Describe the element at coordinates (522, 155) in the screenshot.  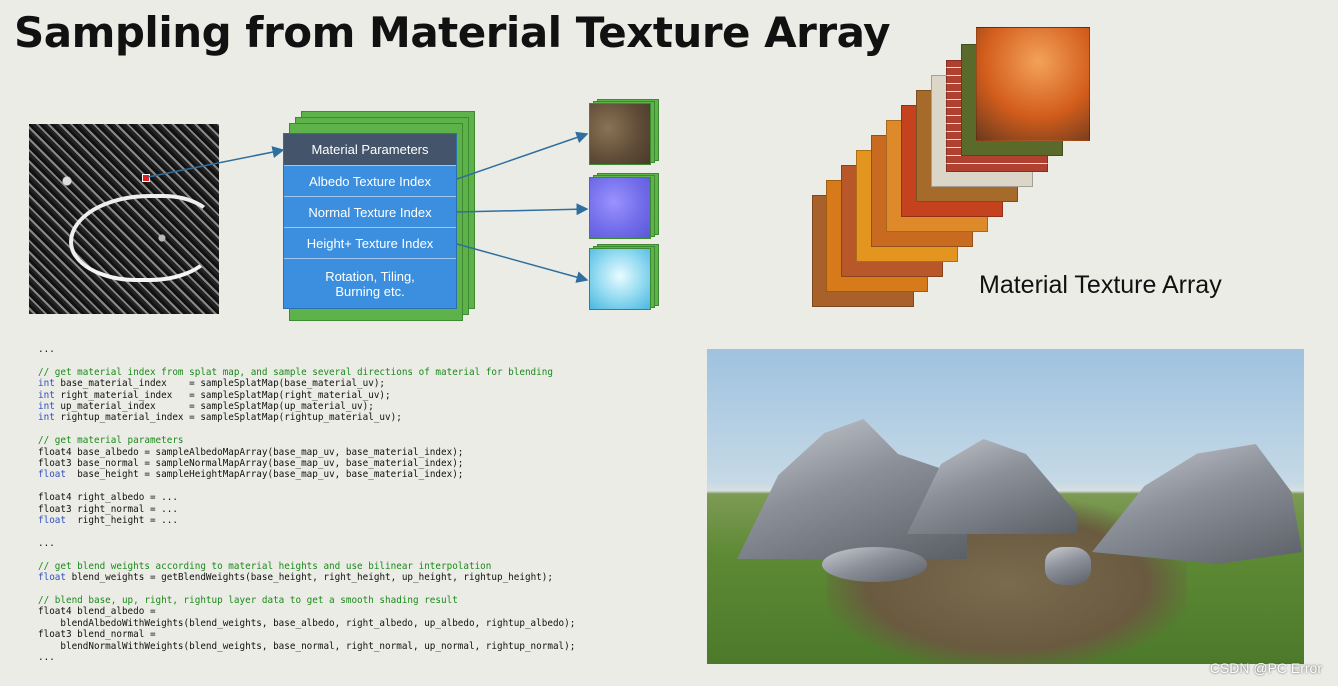
I see `arrow-albedo` at that location.